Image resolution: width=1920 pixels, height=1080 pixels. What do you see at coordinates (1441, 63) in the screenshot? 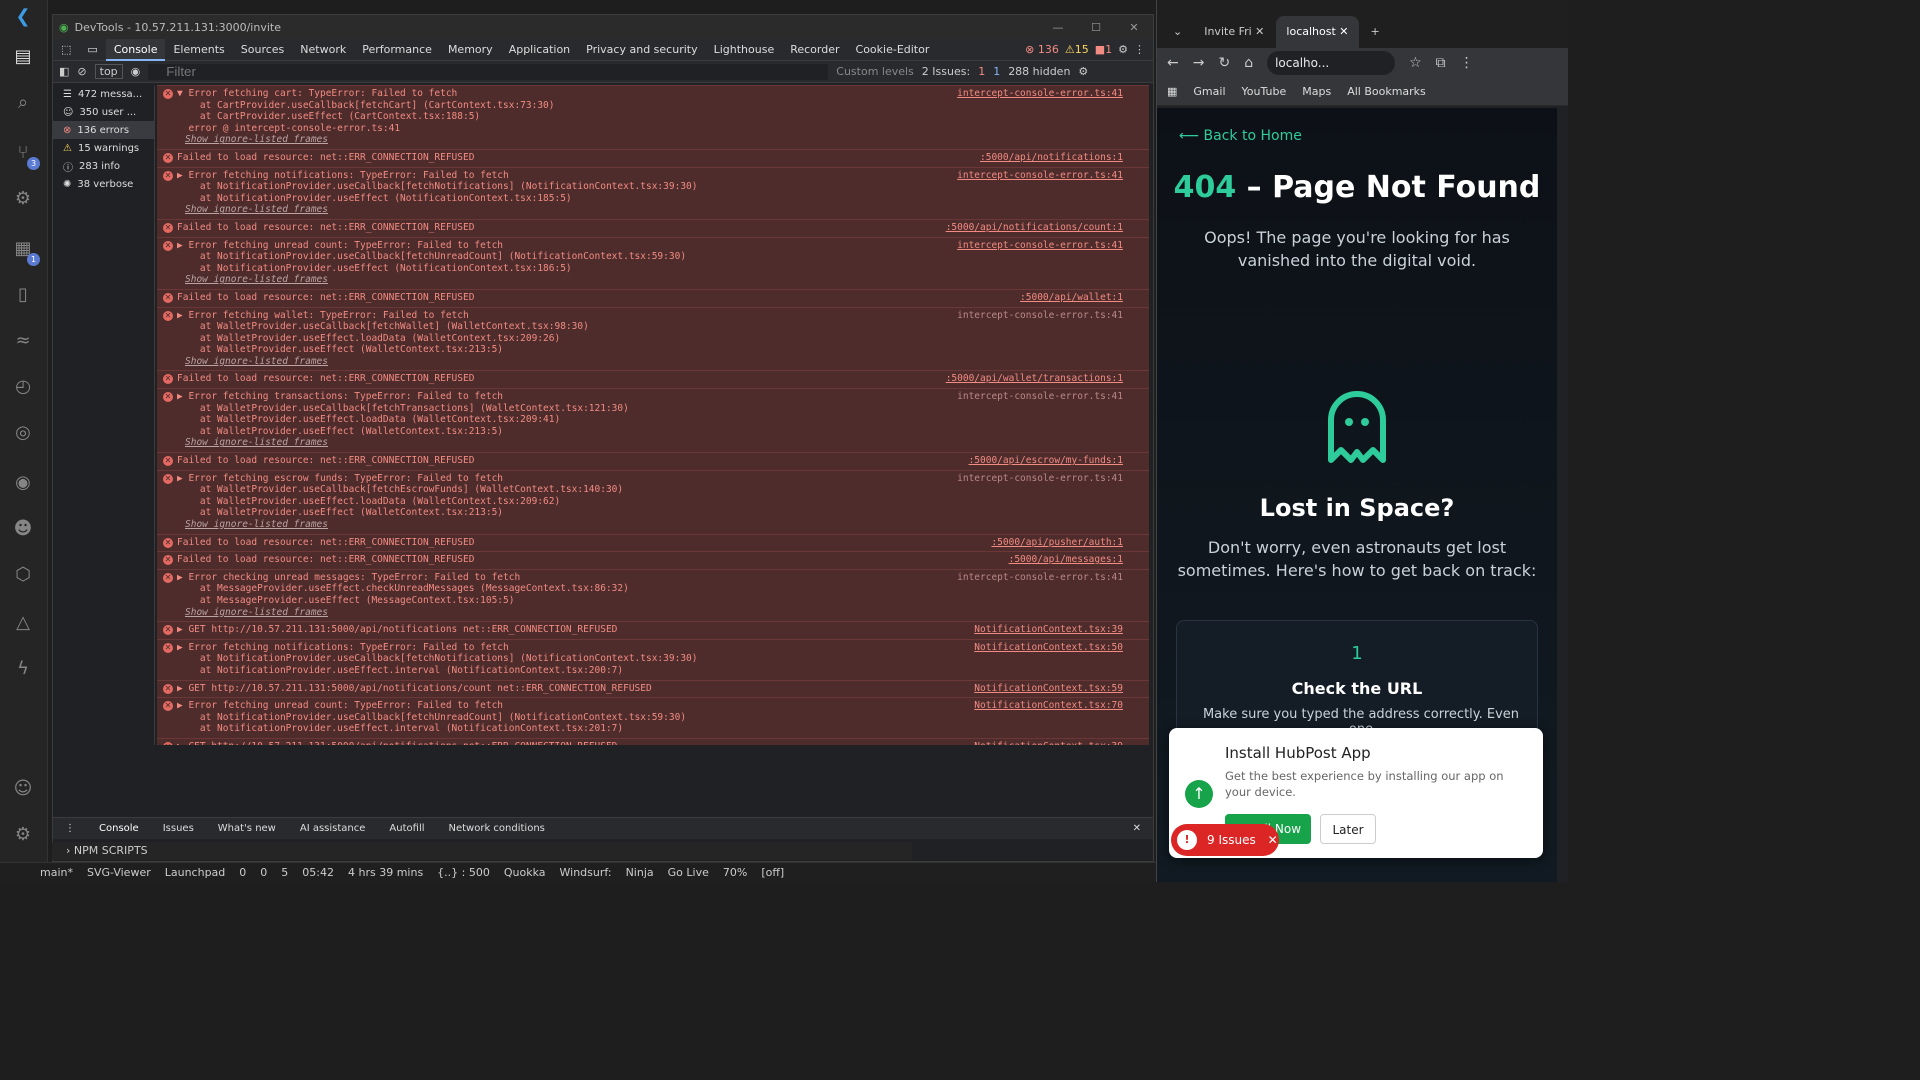
I see `extensions-icon: ⧉` at bounding box center [1441, 63].